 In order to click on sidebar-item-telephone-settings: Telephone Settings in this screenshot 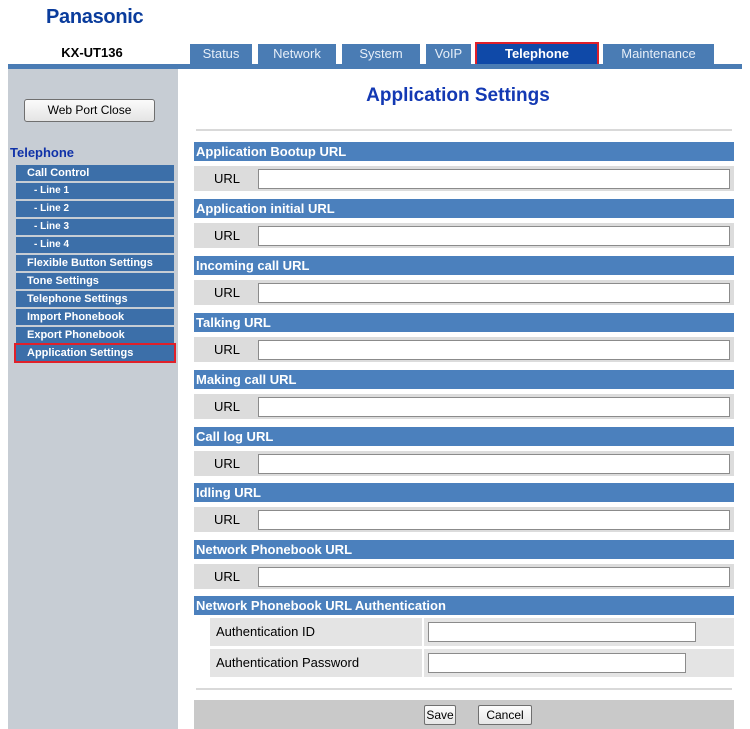, I will do `click(95, 299)`.